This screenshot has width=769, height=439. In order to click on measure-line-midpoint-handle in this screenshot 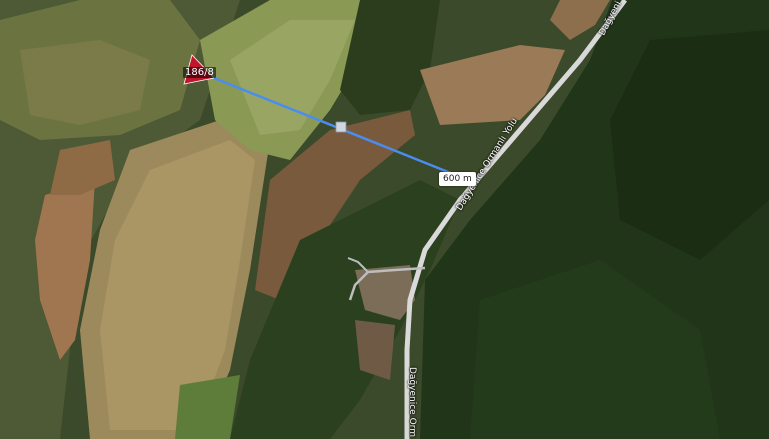, I will do `click(341, 127)`.